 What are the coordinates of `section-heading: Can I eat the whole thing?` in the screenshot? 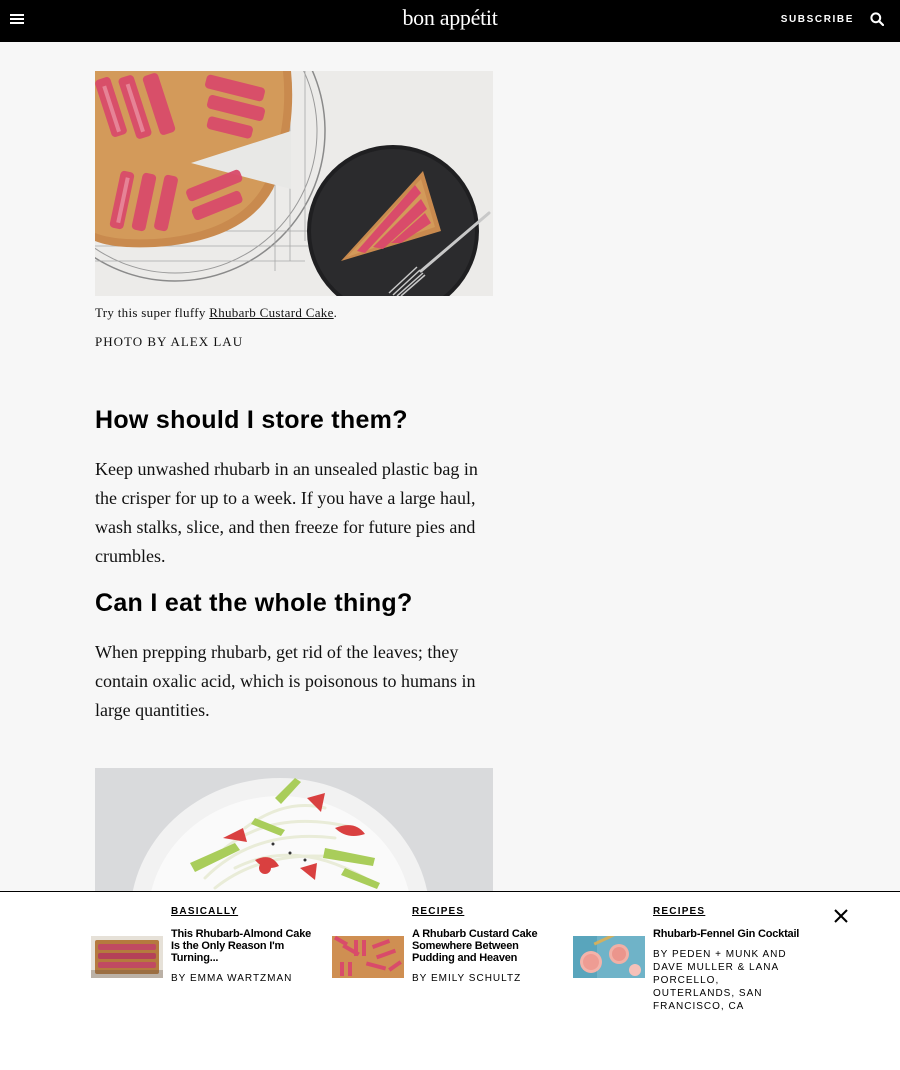 It's located at (254, 603).